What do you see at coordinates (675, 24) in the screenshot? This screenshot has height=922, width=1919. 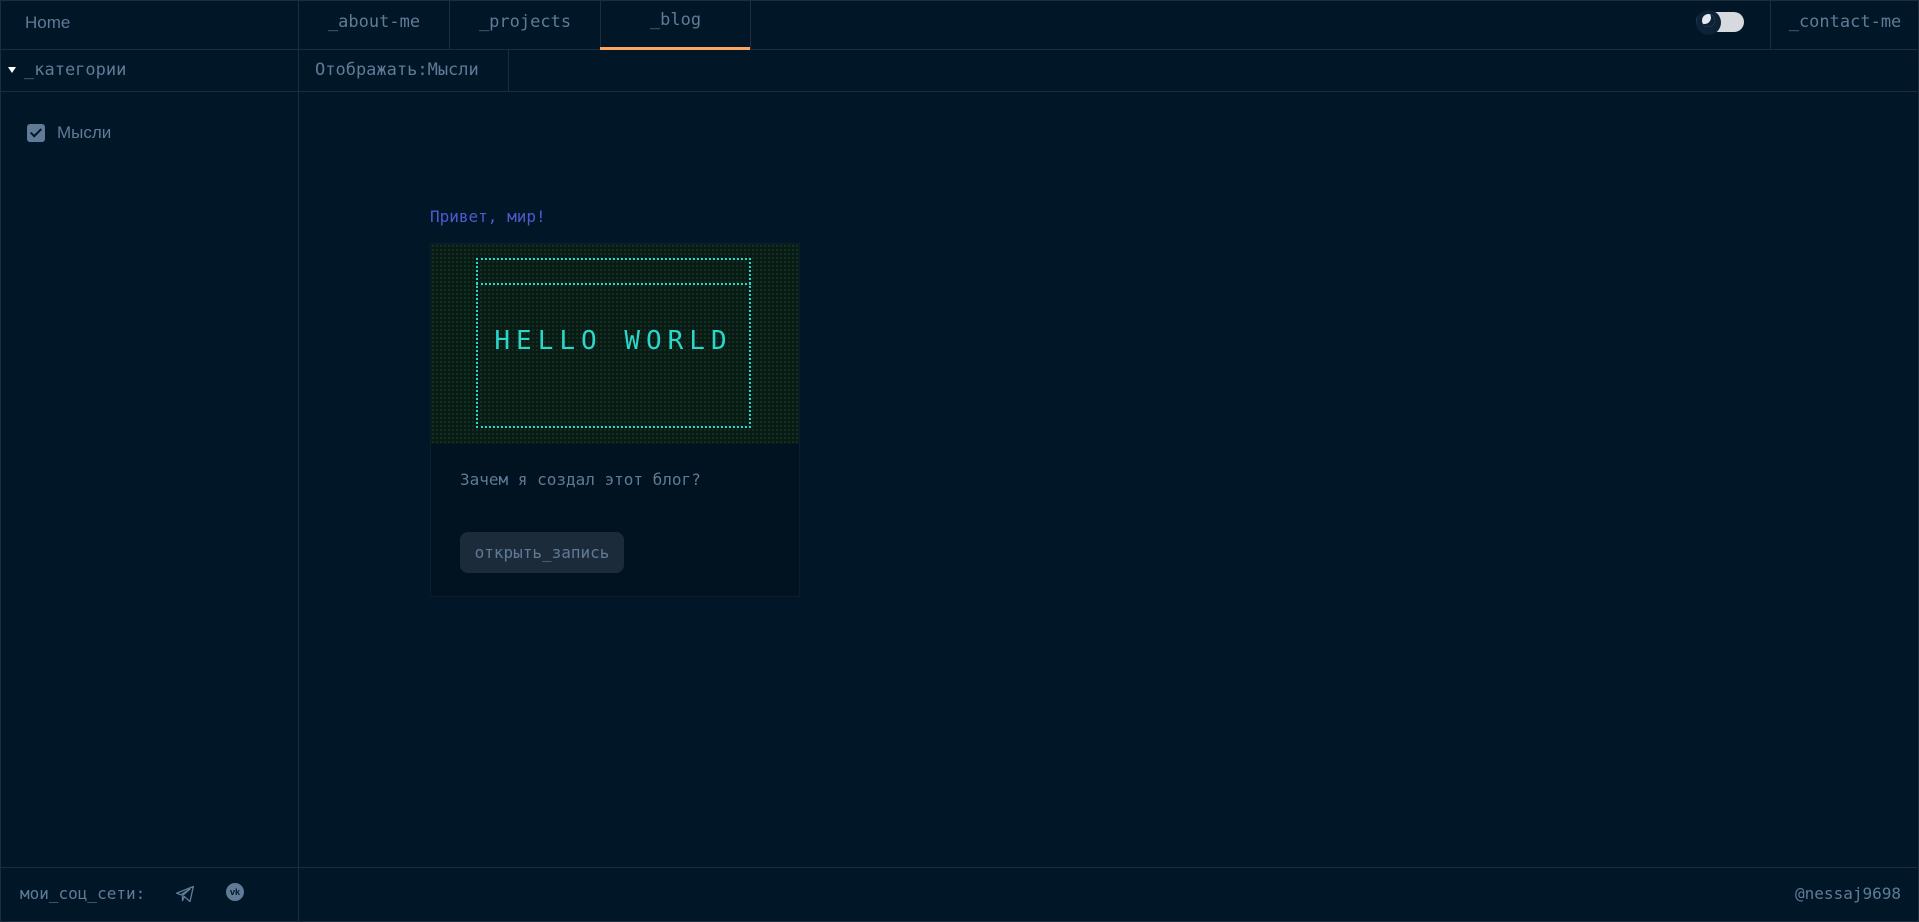 I see `tab-blog: _blog` at bounding box center [675, 24].